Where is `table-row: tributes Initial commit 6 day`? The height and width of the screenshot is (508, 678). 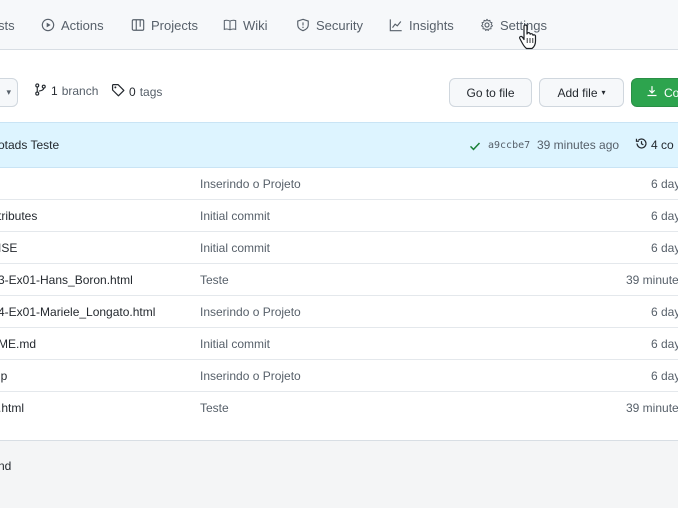
table-row: tributes Initial commit 6 day is located at coordinates (339, 216).